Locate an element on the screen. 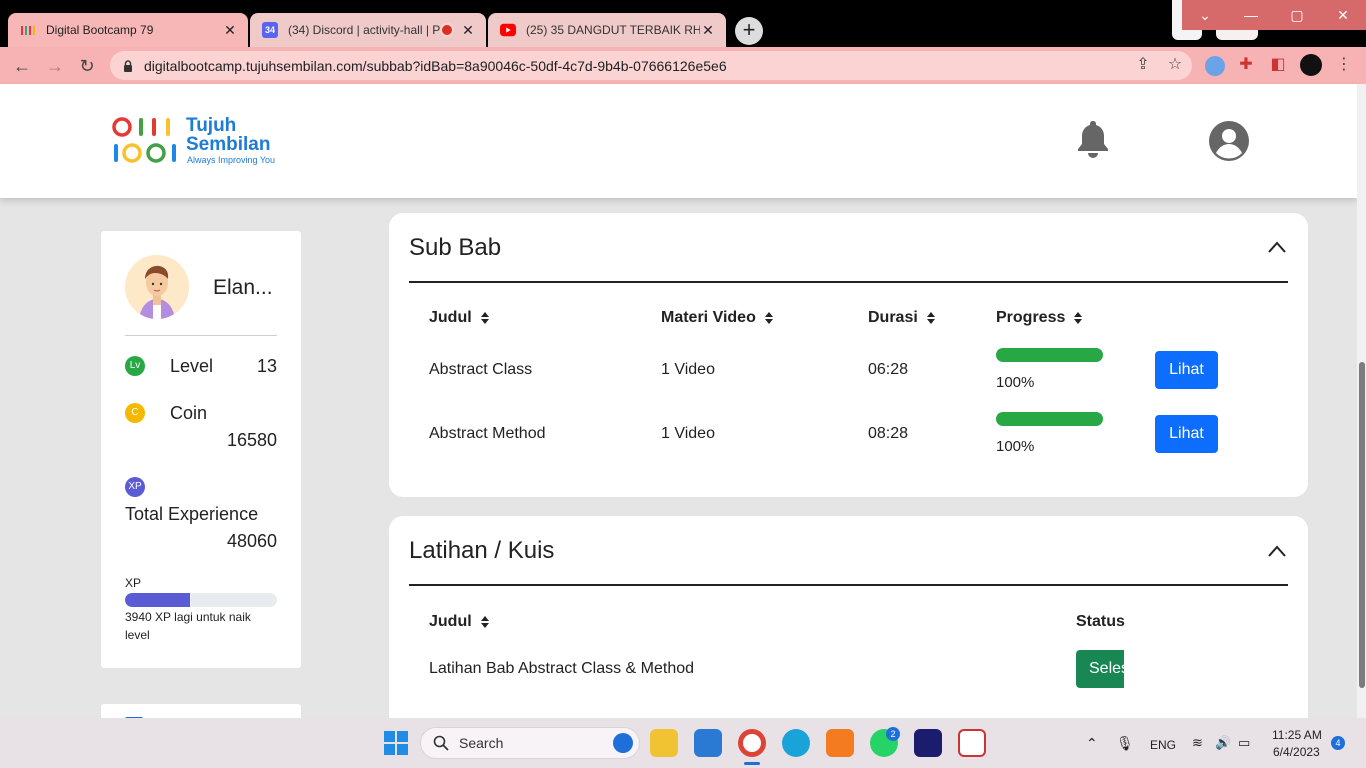 Image resolution: width=1366 pixels, height=768 pixels. vscode-icon is located at coordinates (708, 743).